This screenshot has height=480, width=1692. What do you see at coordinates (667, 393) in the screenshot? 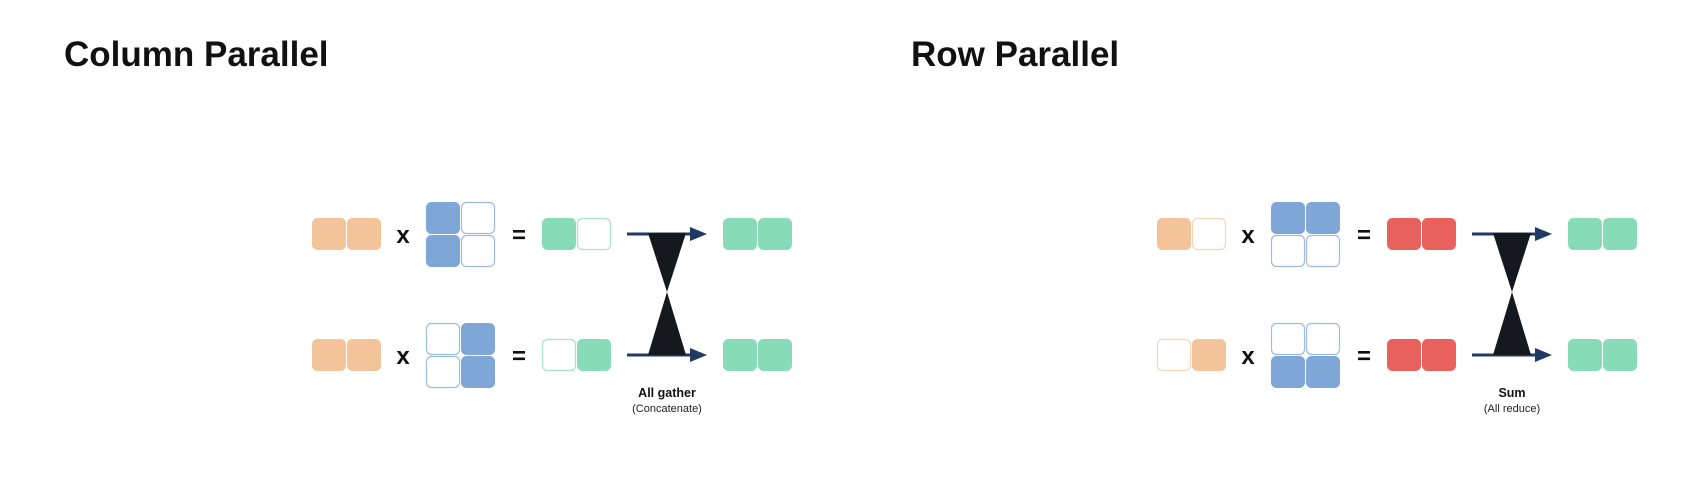
I see `operation-label: All gather` at bounding box center [667, 393].